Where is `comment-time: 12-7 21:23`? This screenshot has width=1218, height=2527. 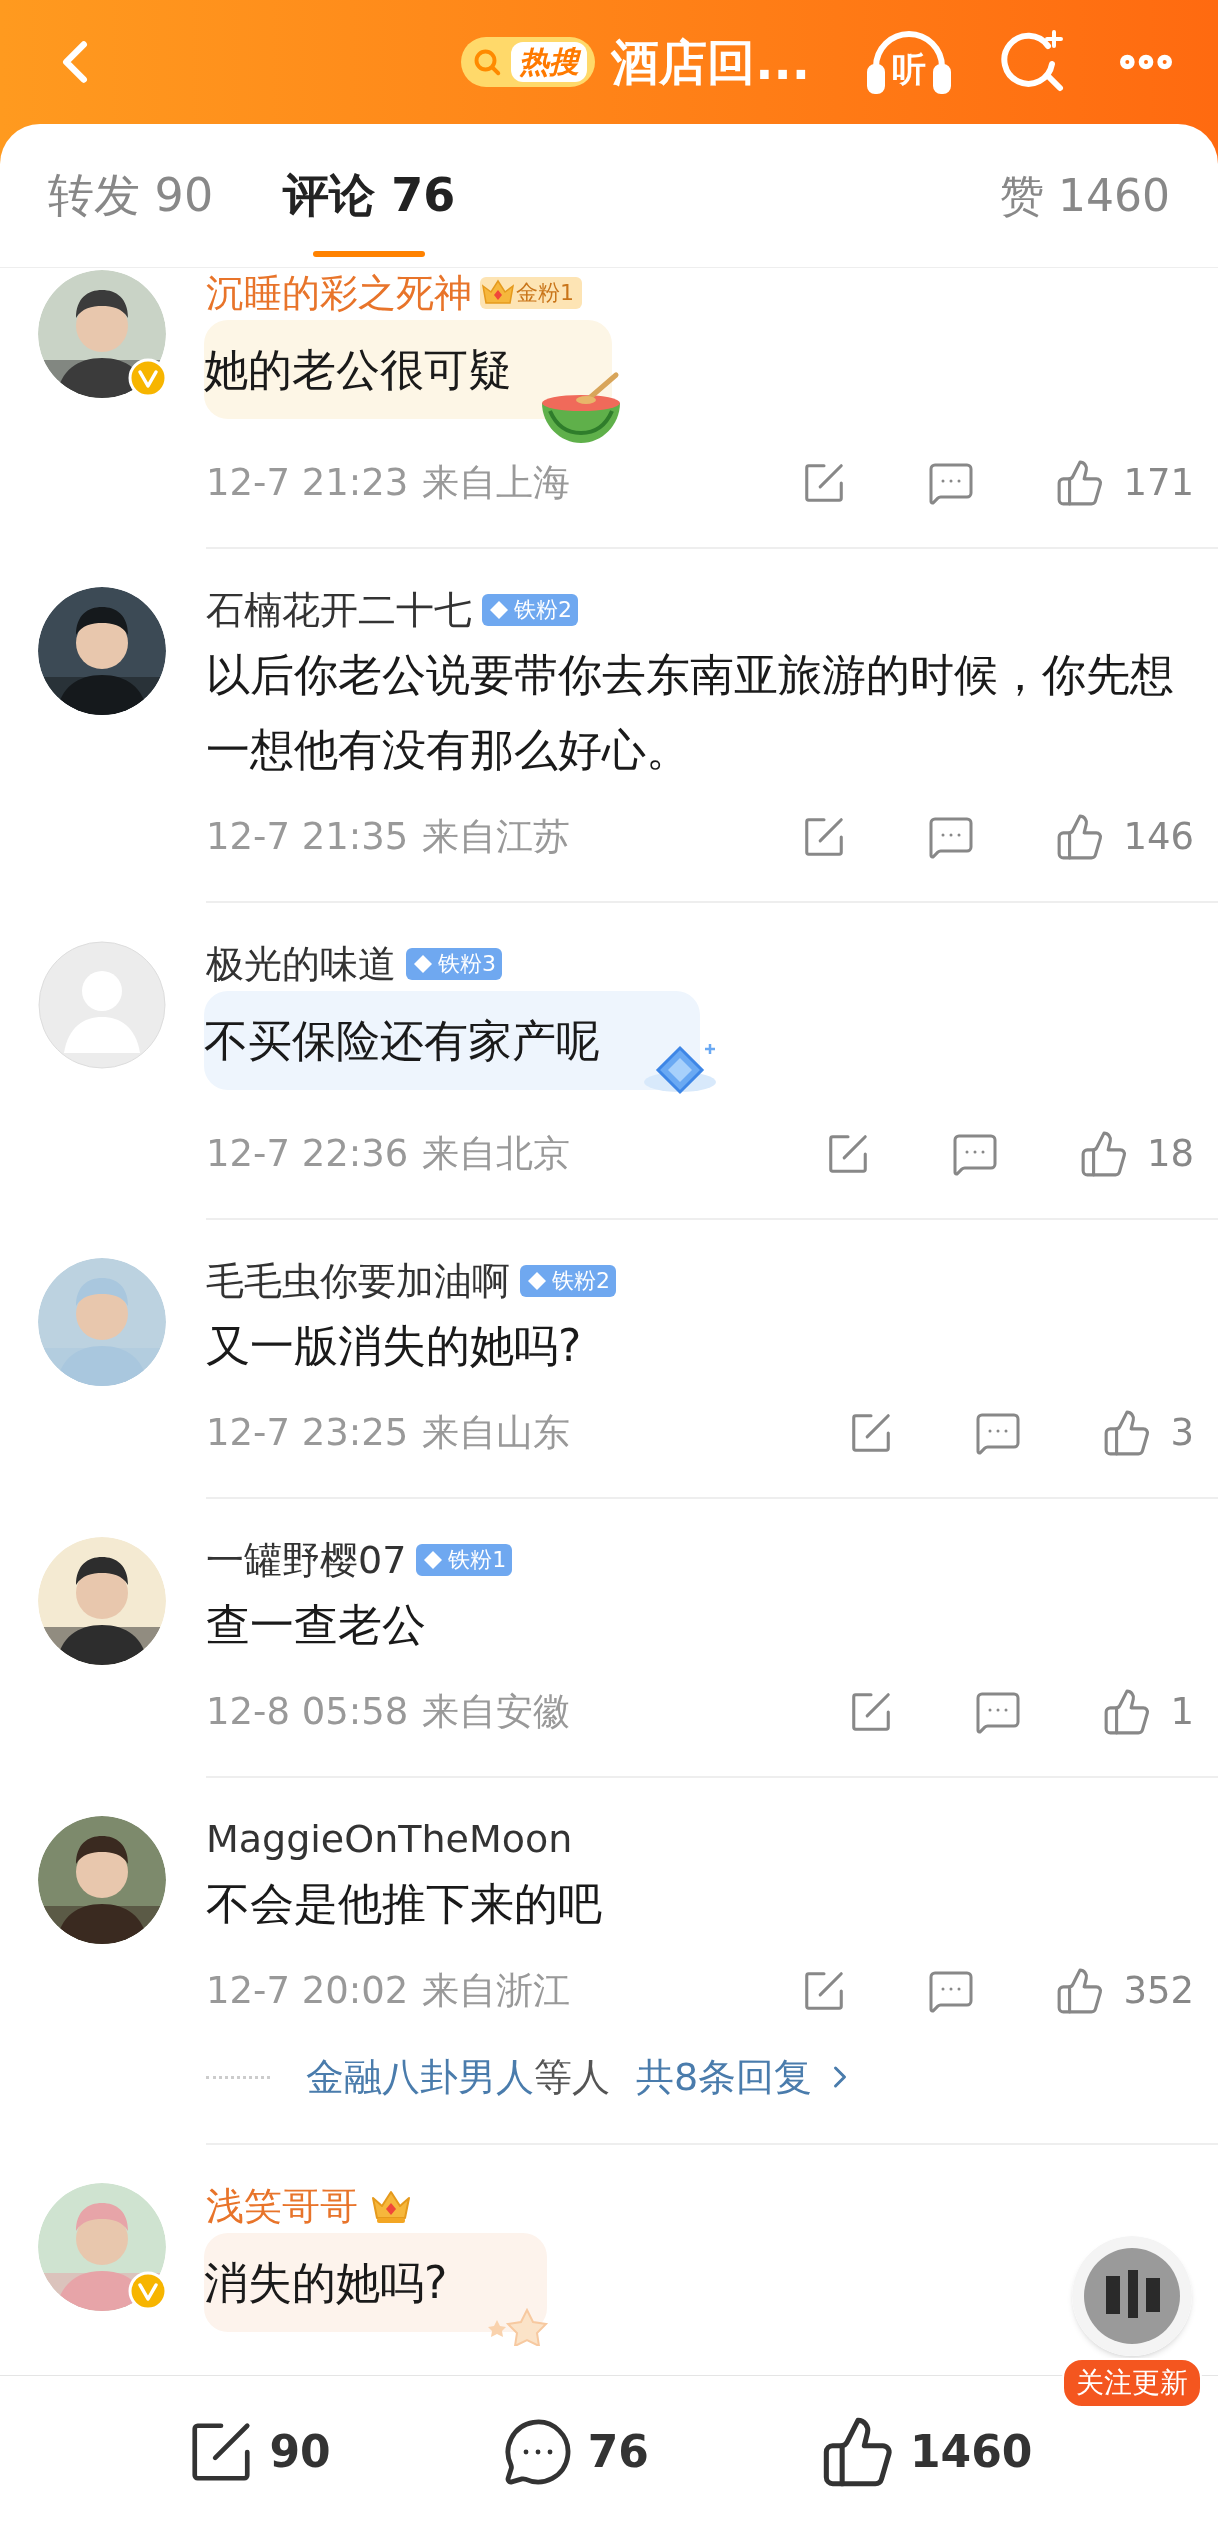 comment-time: 12-7 21:23 is located at coordinates (307, 483).